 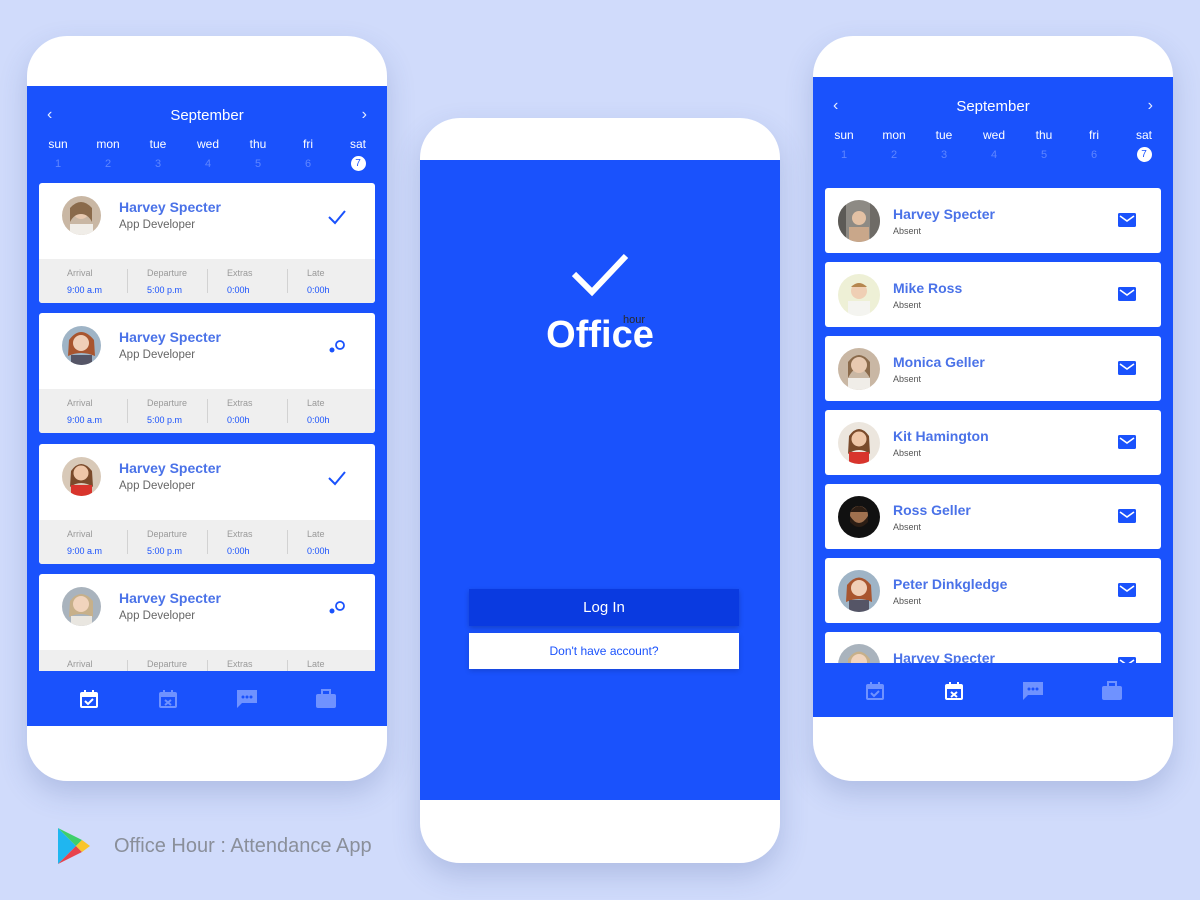 I want to click on extras-value: 0:00h, so click(x=238, y=290).